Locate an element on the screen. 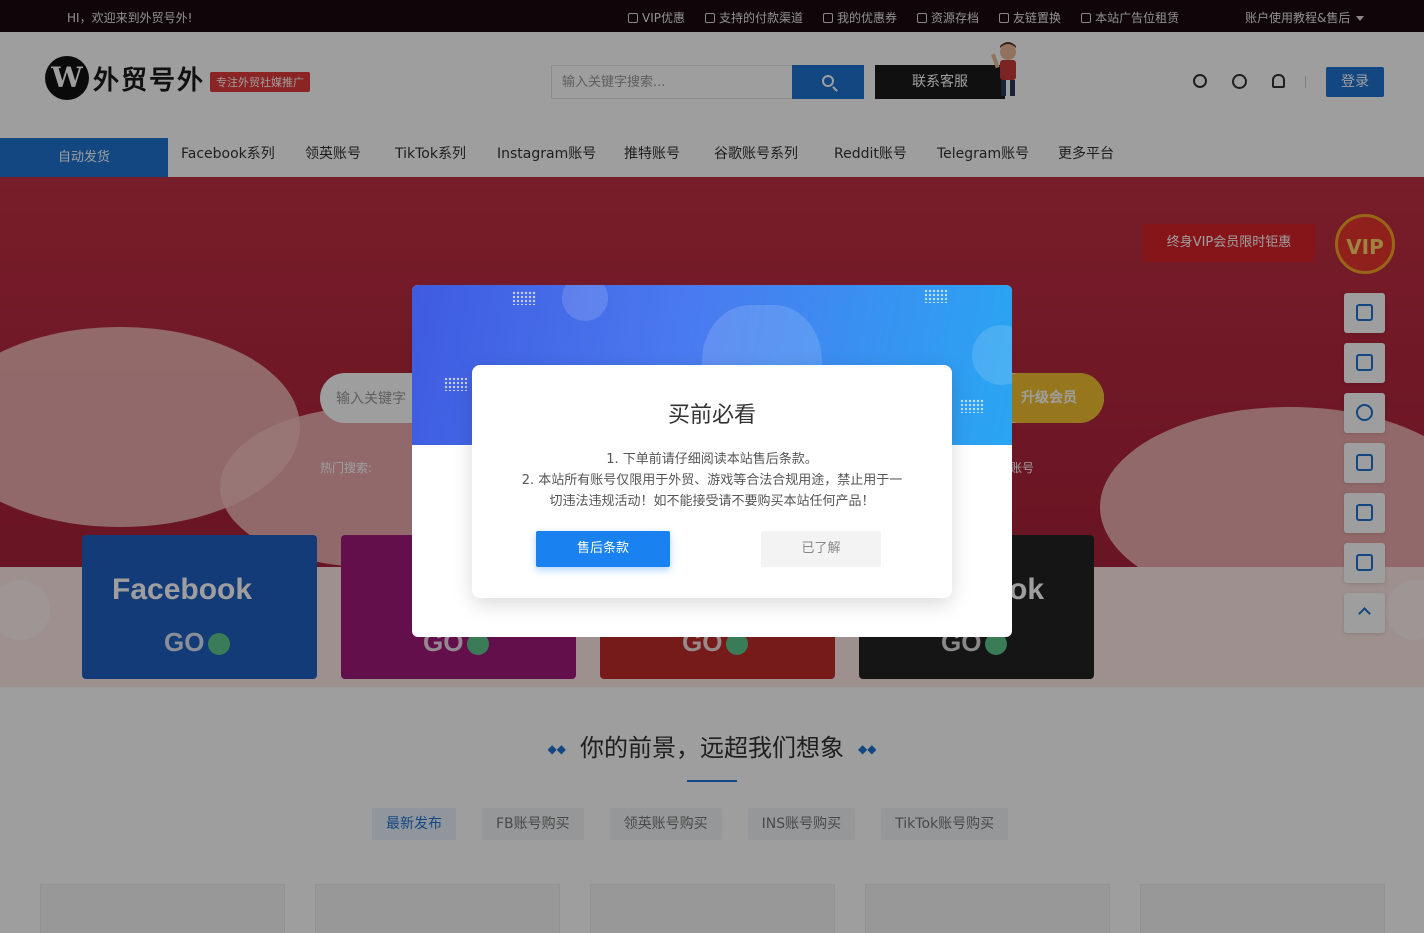 This screenshot has width=1424, height=933. modal-text-line: 2. 本站所有账号仅限用于外贸、游戏等合法合规用途，禁止用于一 is located at coordinates (712, 480).